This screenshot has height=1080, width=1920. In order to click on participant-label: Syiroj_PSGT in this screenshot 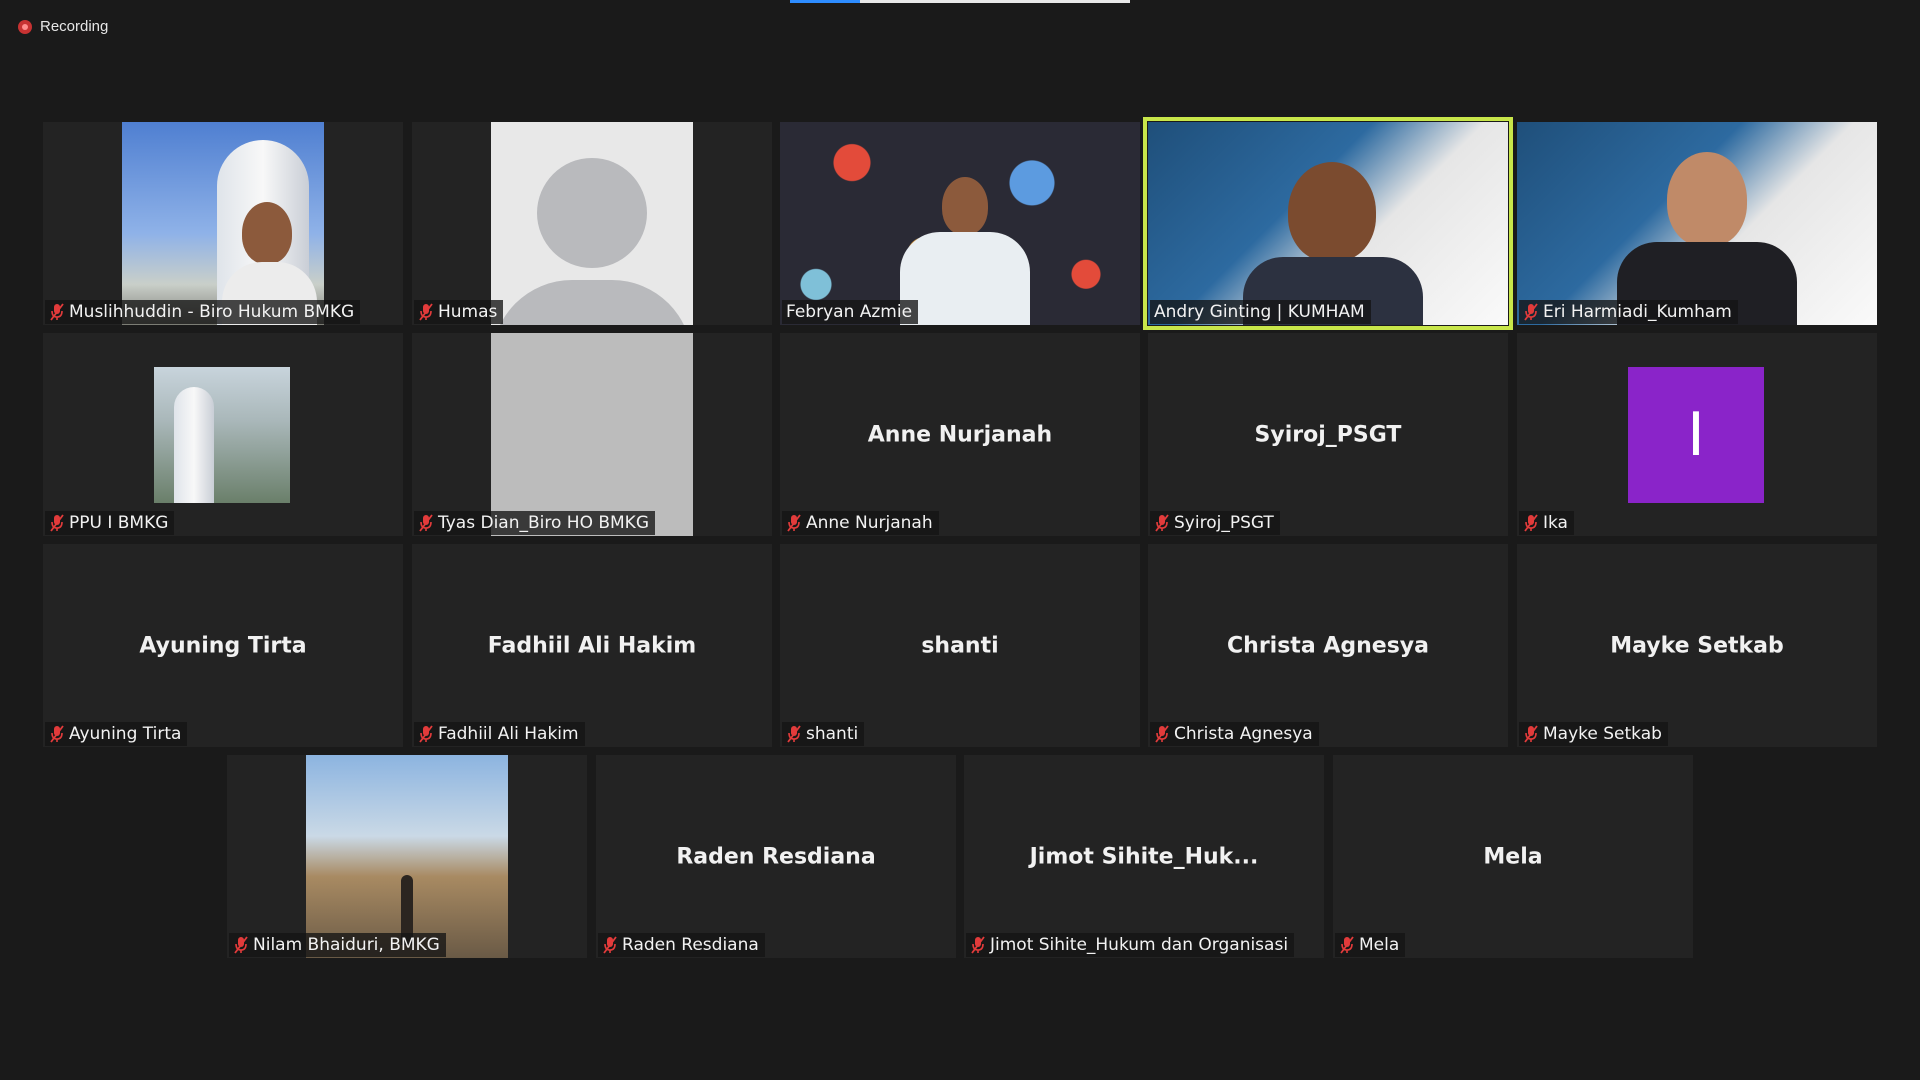, I will do `click(1215, 523)`.